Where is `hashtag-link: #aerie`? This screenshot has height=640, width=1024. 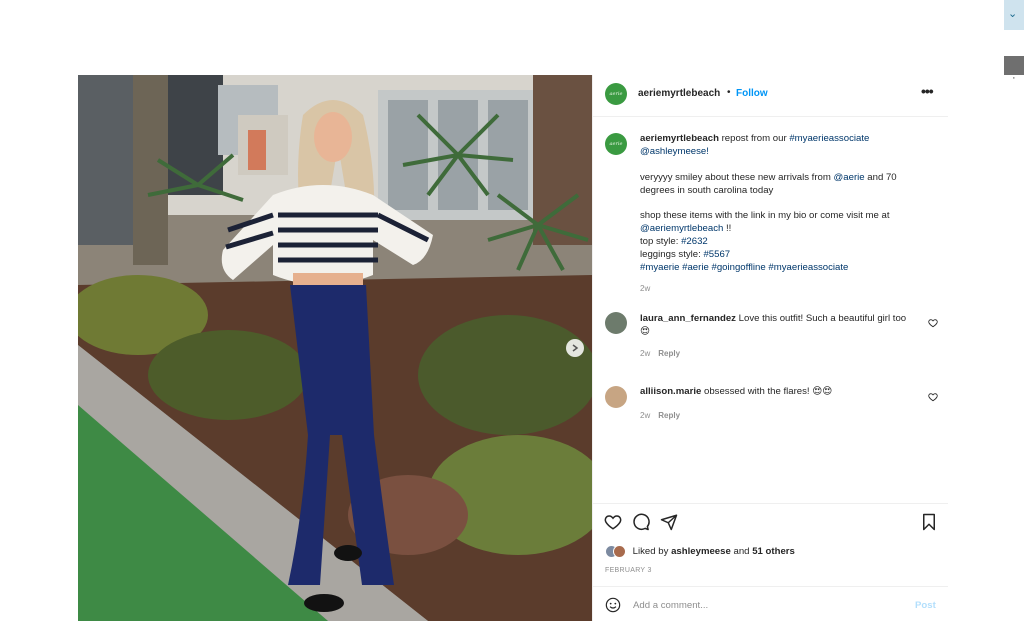
hashtag-link: #aerie is located at coordinates (695, 267).